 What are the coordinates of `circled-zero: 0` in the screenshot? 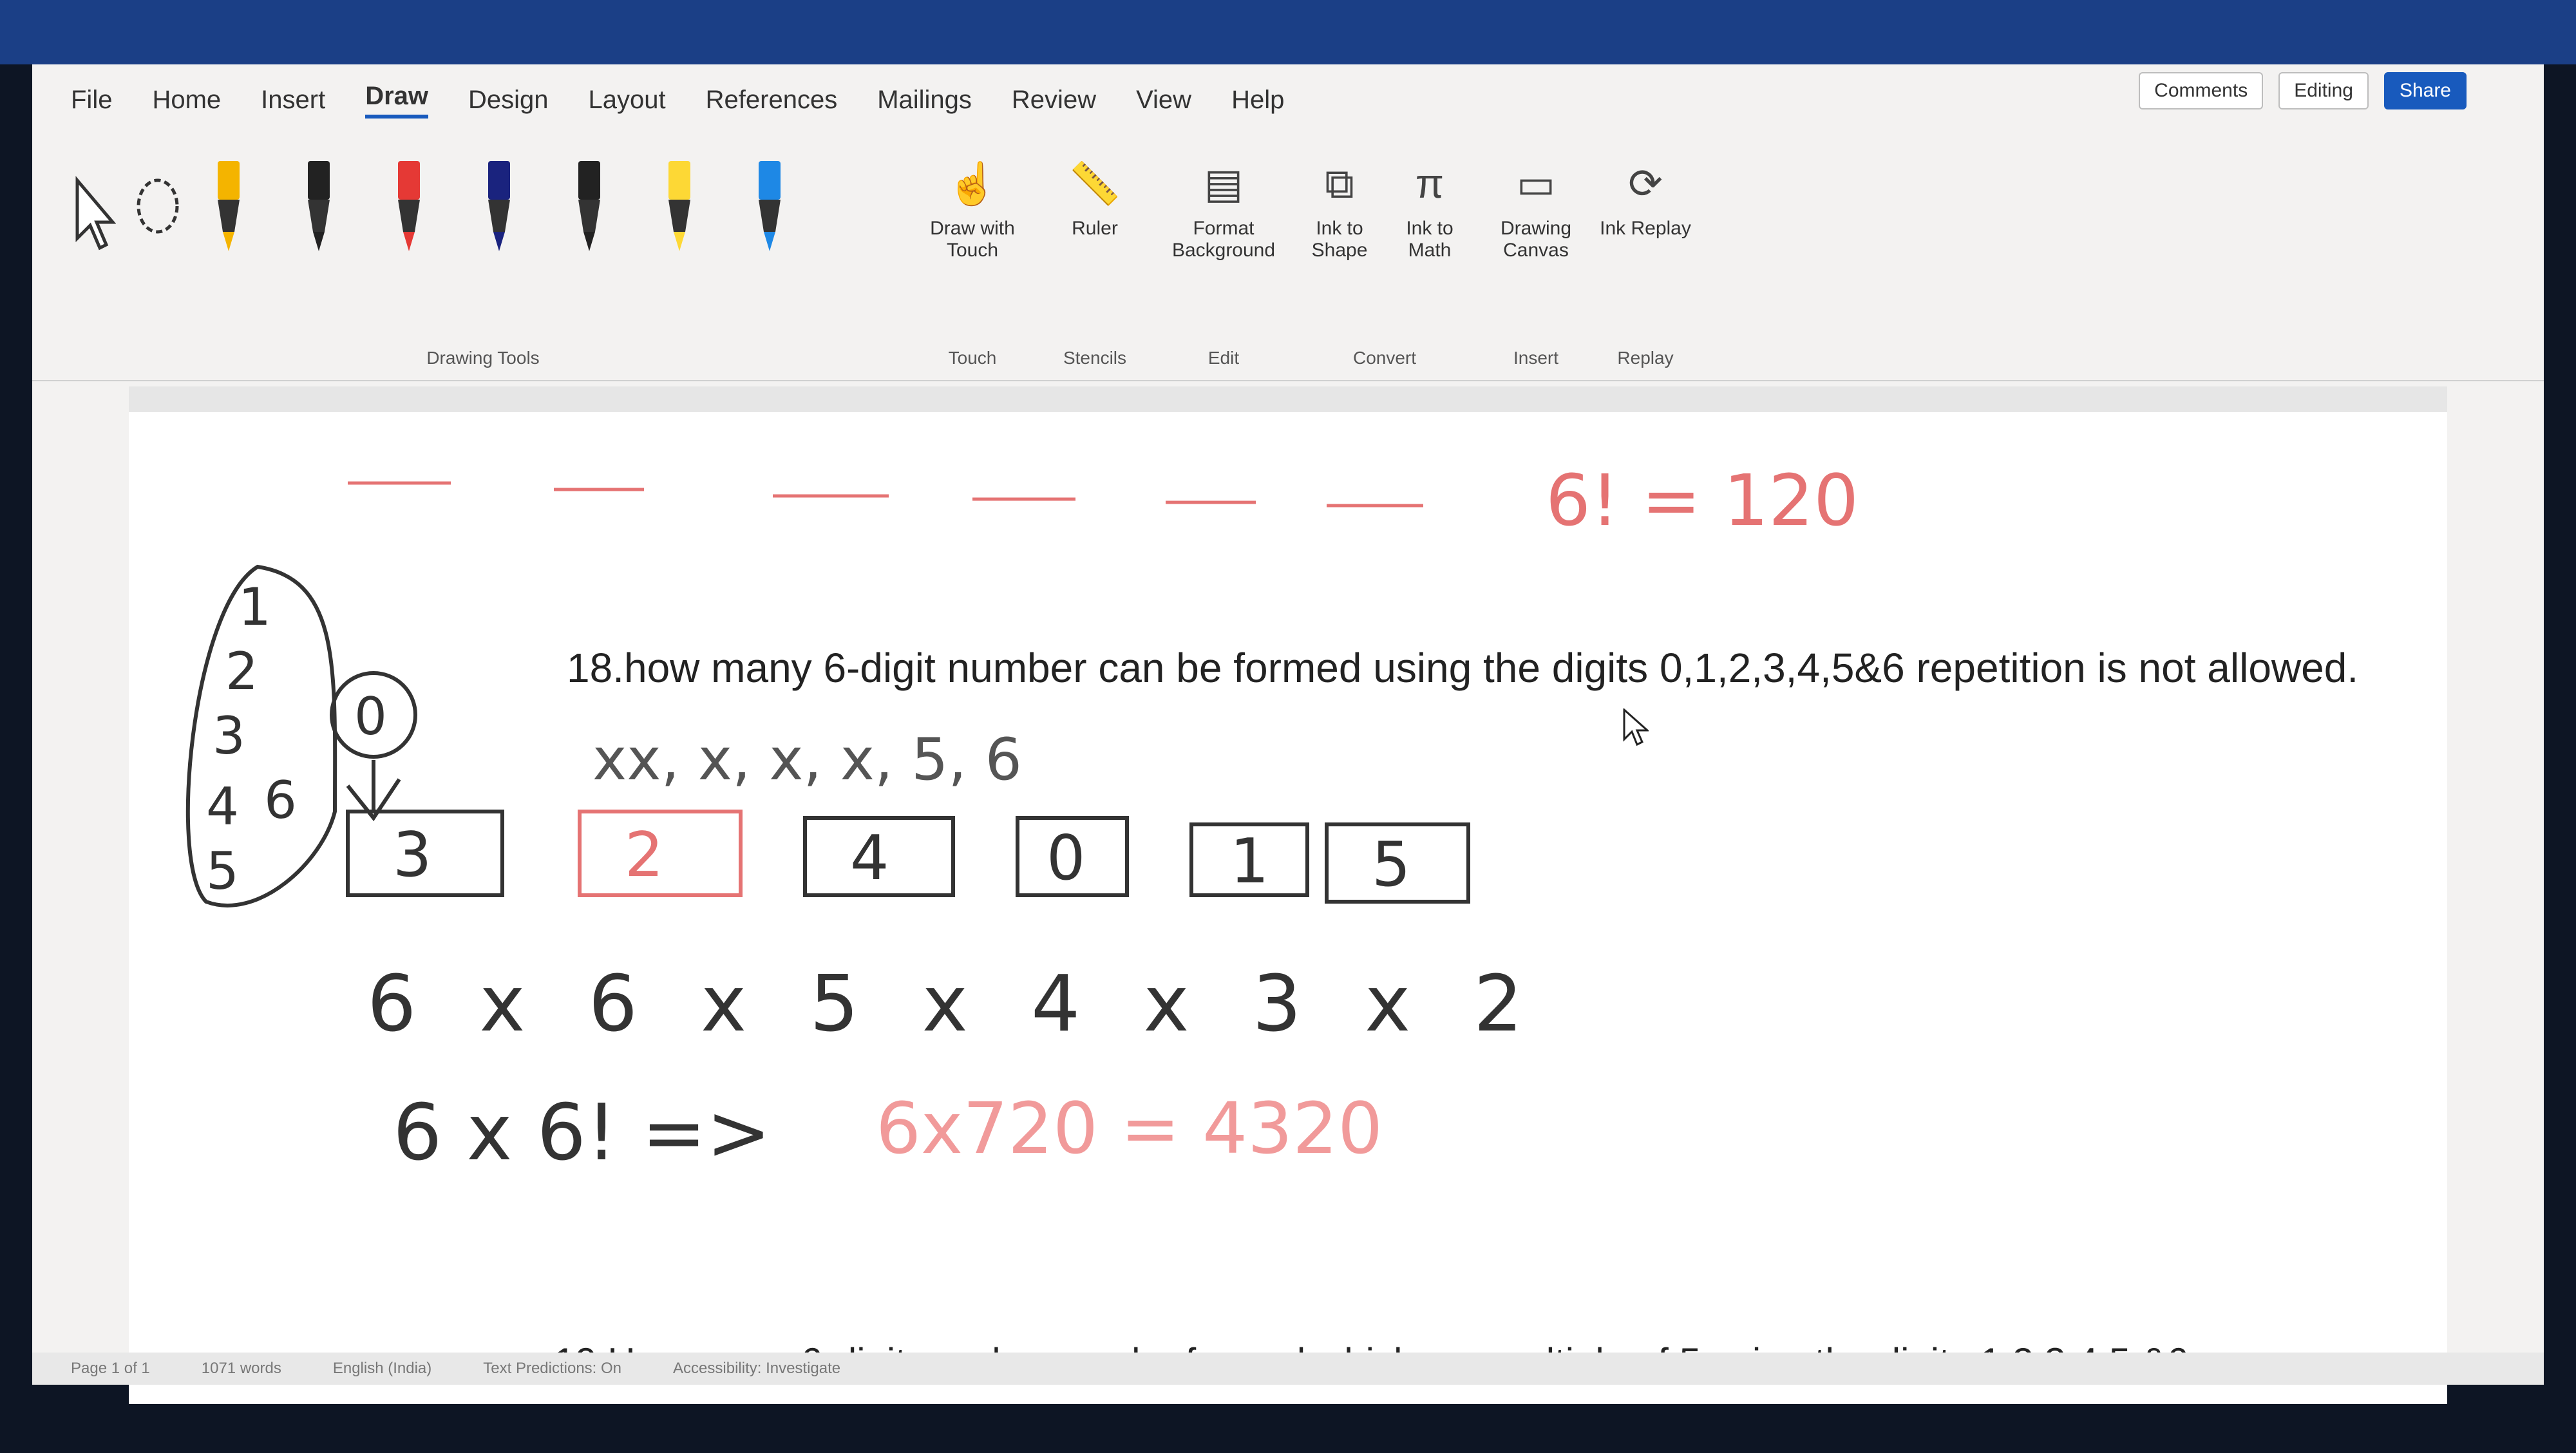 It's located at (370, 716).